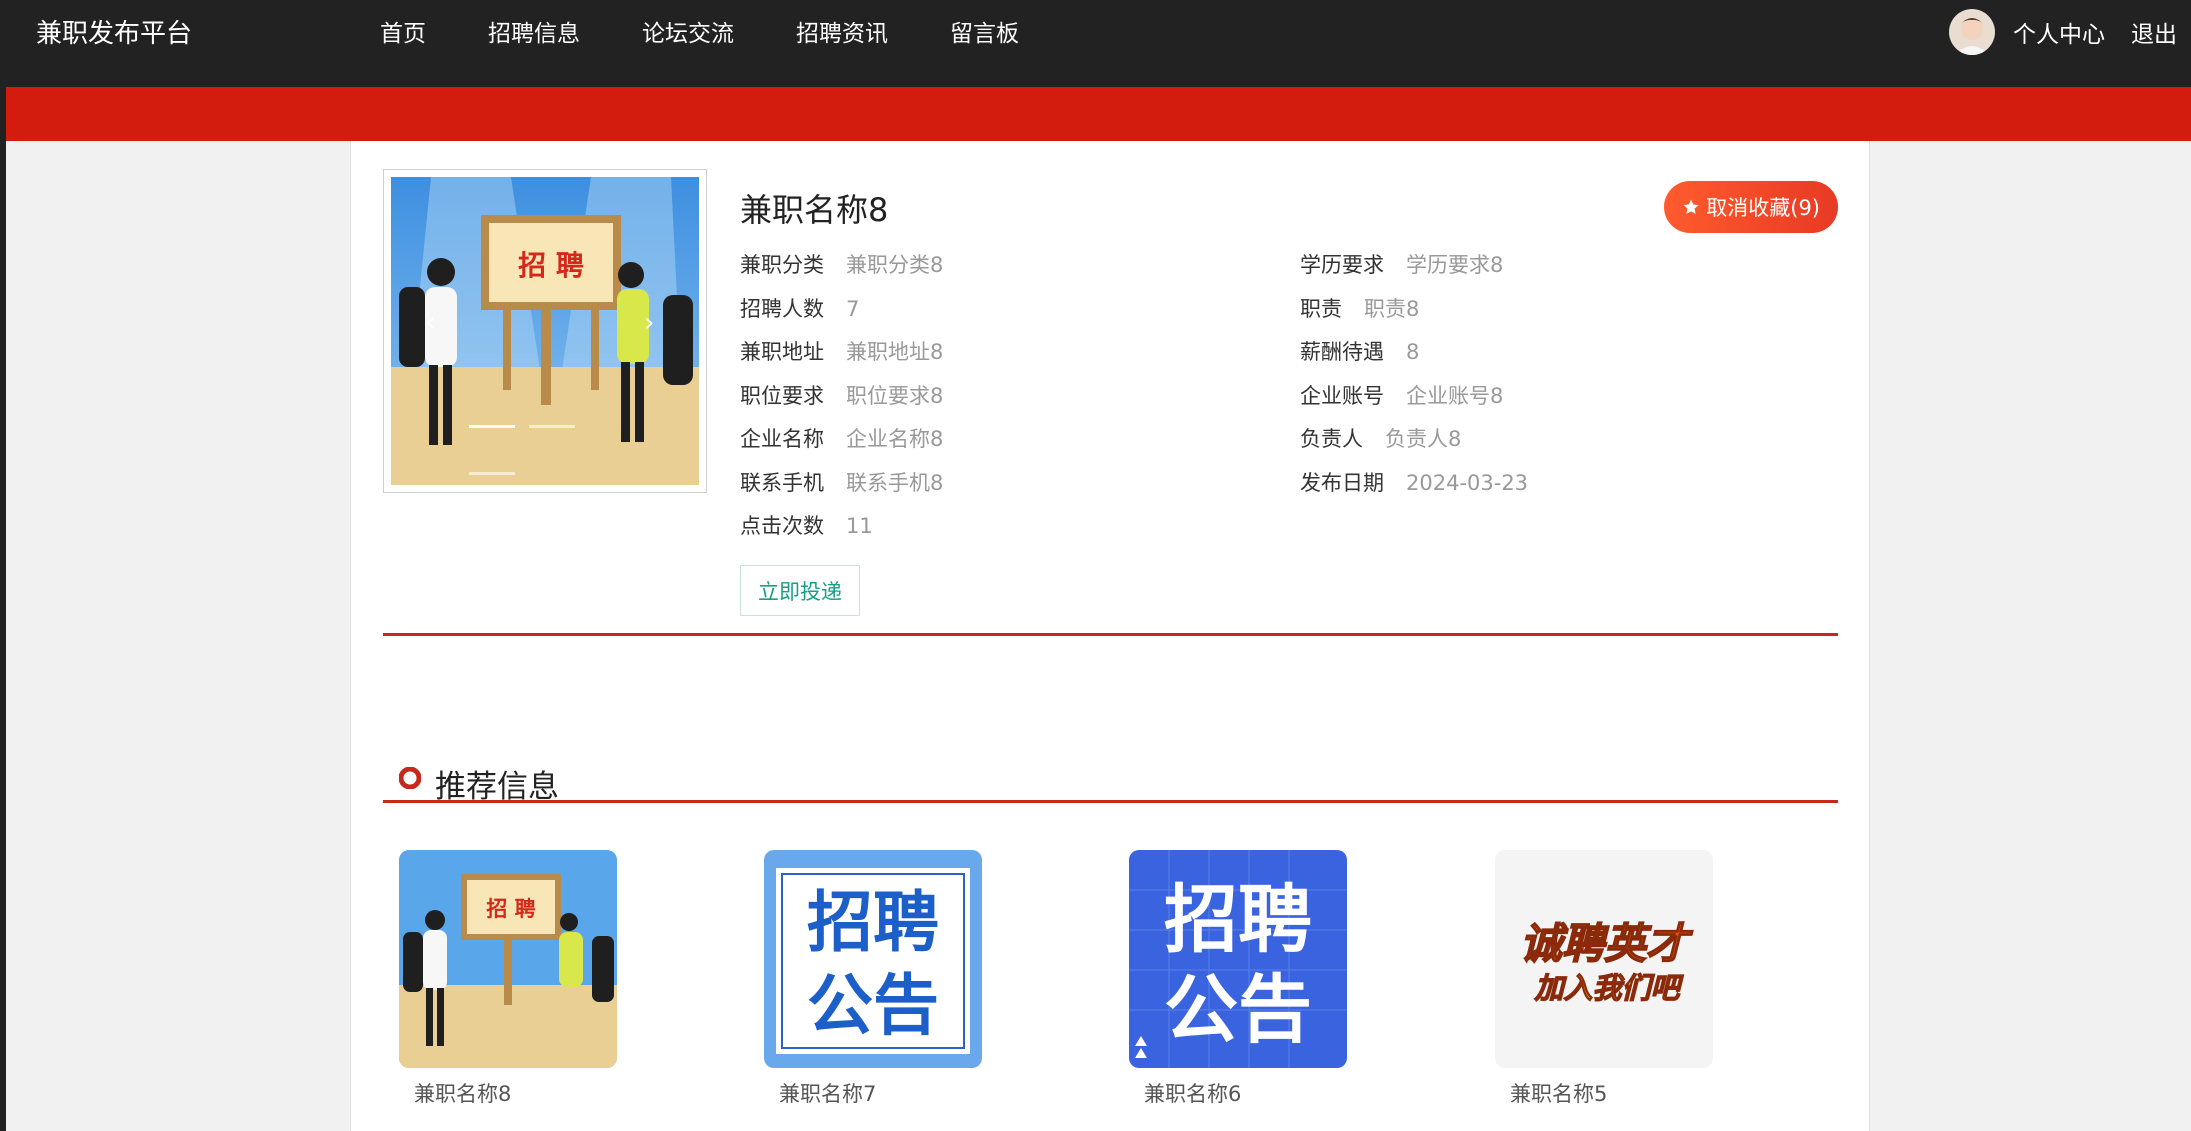 The height and width of the screenshot is (1131, 2191). I want to click on field-address: 兼职地址 兼职地址8, so click(842, 352).